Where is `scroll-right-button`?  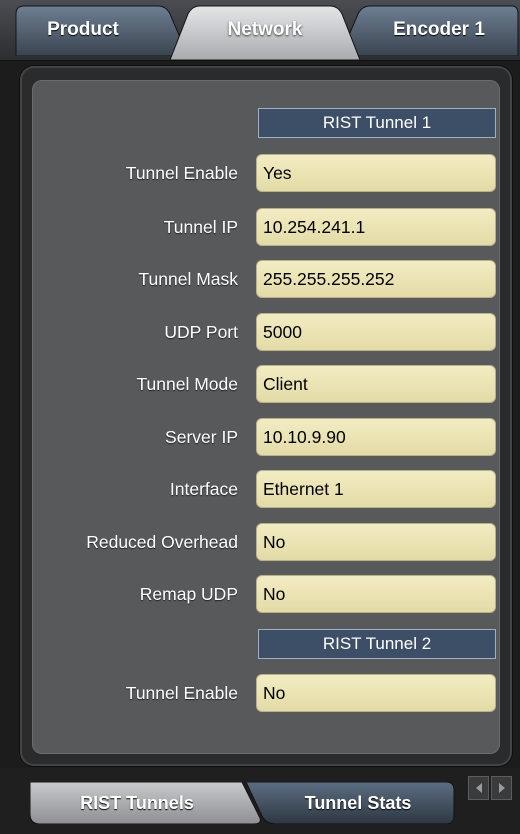
scroll-right-button is located at coordinates (501, 788).